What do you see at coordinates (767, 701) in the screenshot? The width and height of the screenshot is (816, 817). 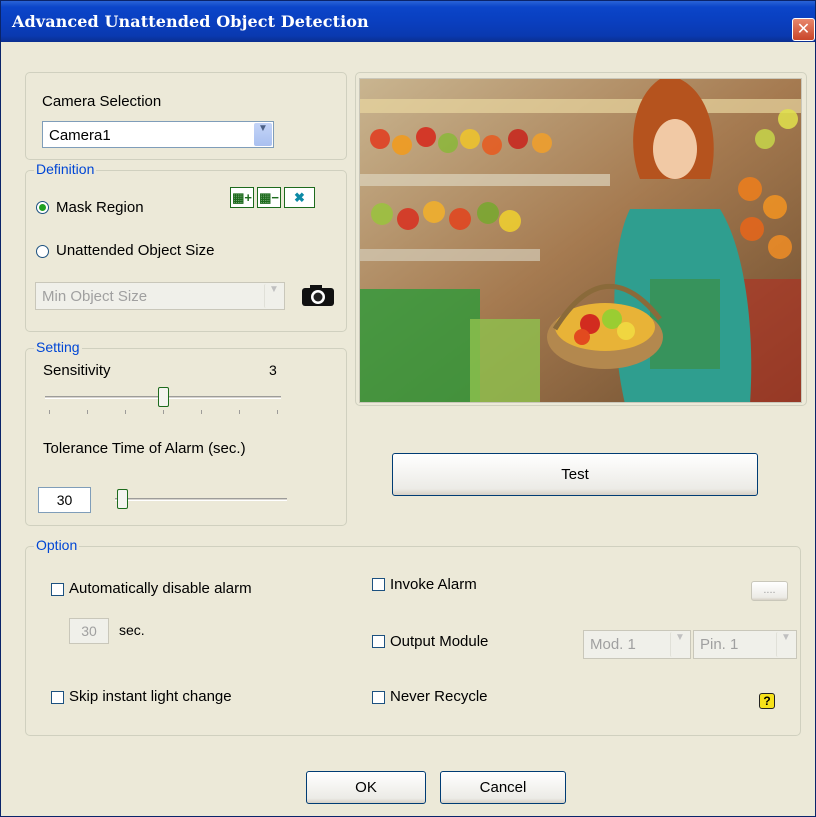 I see `help-icon: ?` at bounding box center [767, 701].